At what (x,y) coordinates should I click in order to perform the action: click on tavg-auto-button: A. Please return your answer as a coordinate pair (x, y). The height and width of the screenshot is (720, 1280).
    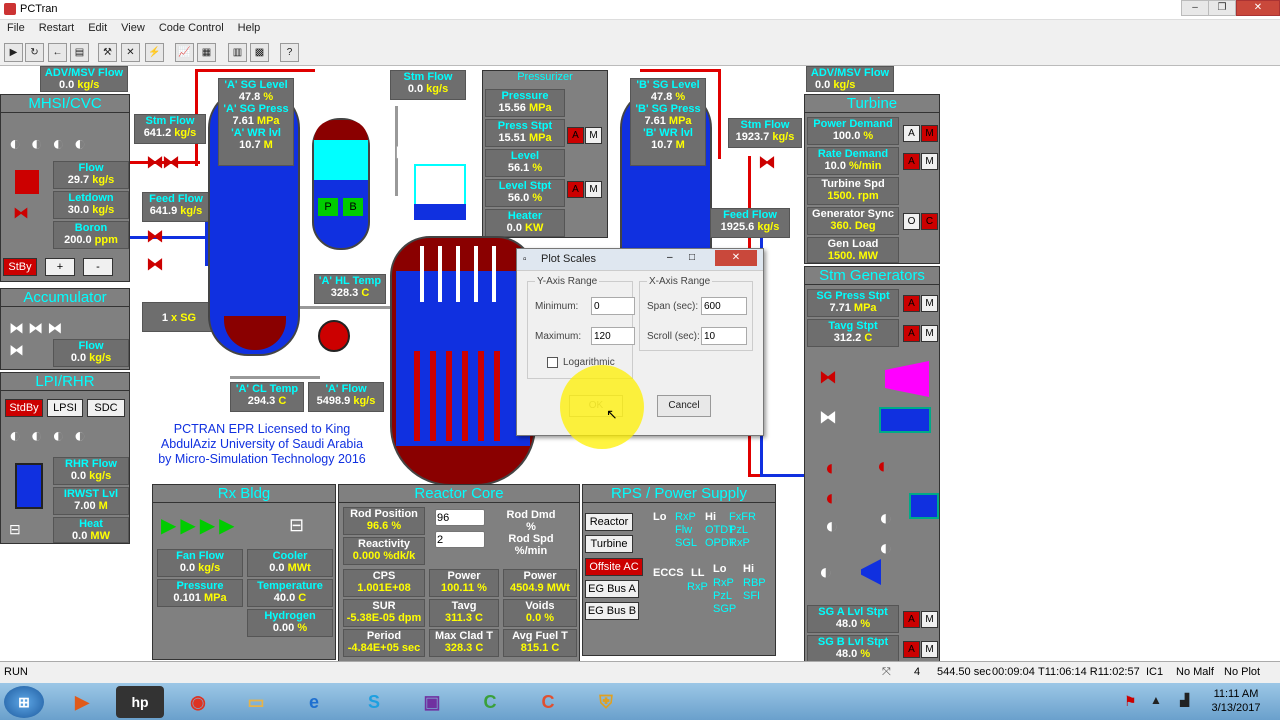
    Looking at the image, I should click on (911, 333).